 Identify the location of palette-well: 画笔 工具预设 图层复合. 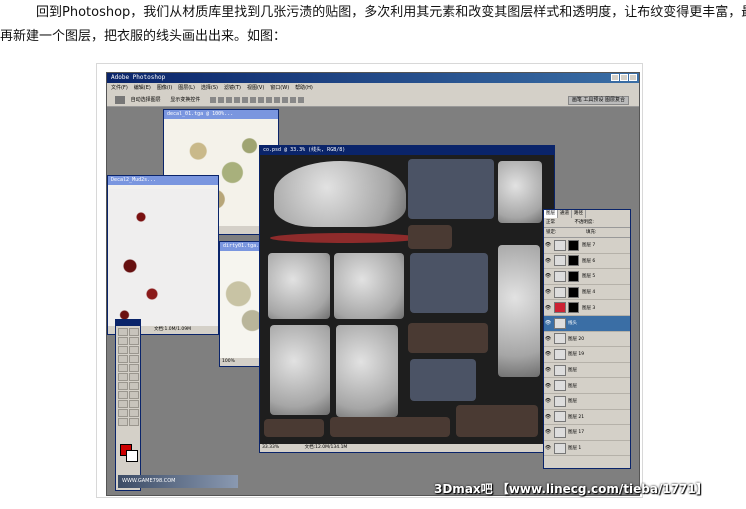
(598, 100).